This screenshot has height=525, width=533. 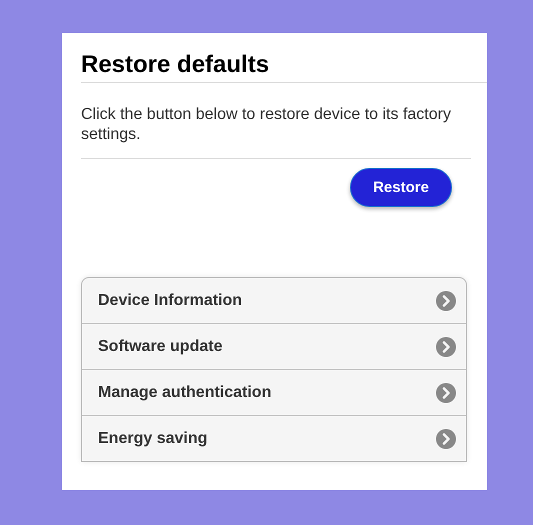 What do you see at coordinates (170, 301) in the screenshot?
I see `menu-item-label: Device Information` at bounding box center [170, 301].